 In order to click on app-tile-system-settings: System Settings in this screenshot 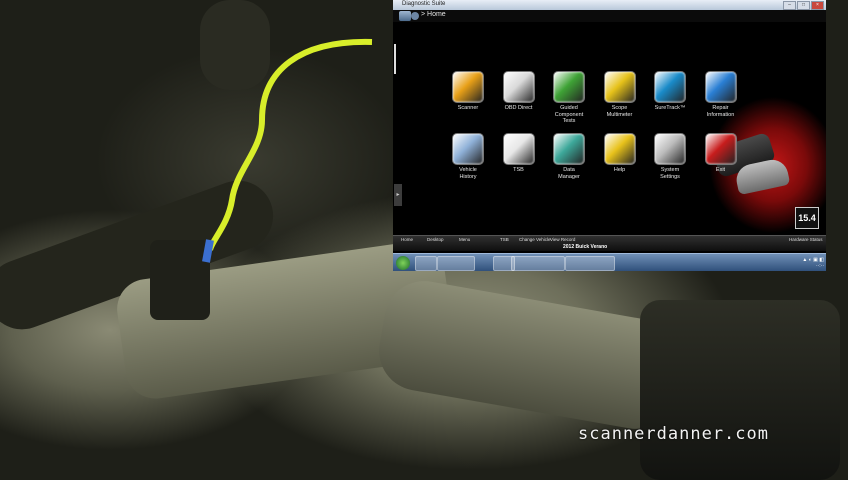, I will do `click(670, 156)`.